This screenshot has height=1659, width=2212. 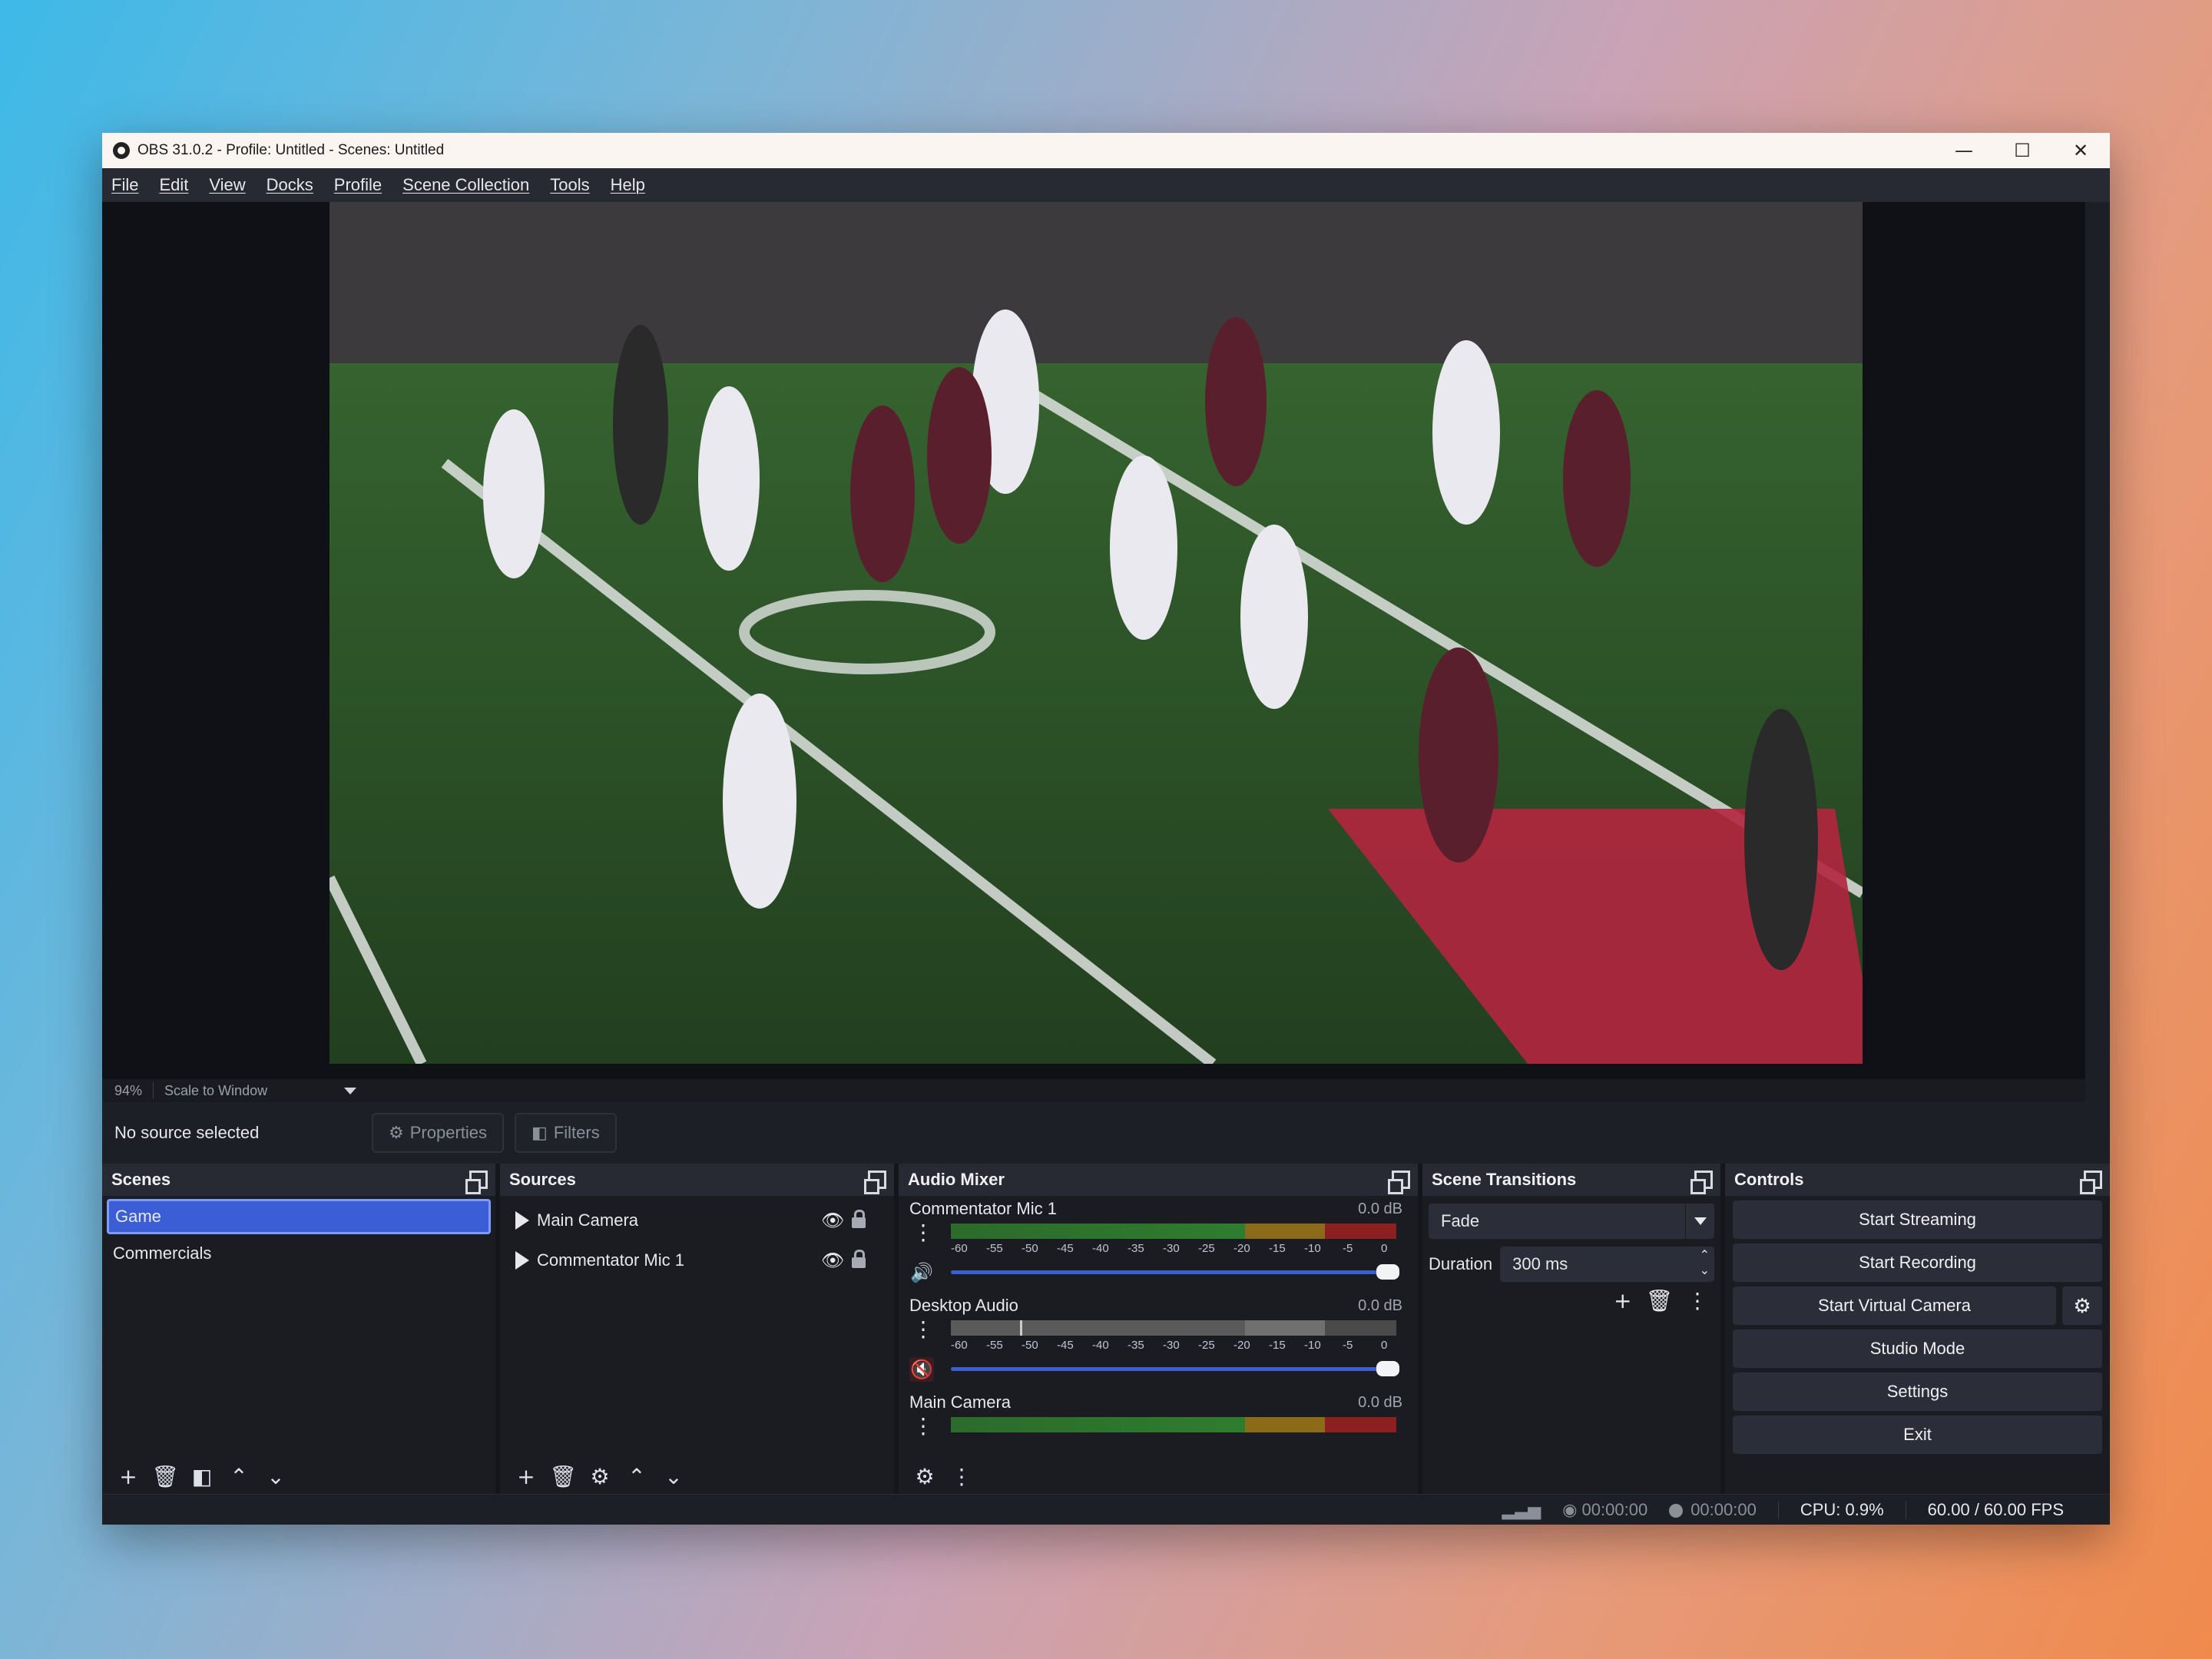 What do you see at coordinates (1769, 1180) in the screenshot?
I see `controls-title: Controls` at bounding box center [1769, 1180].